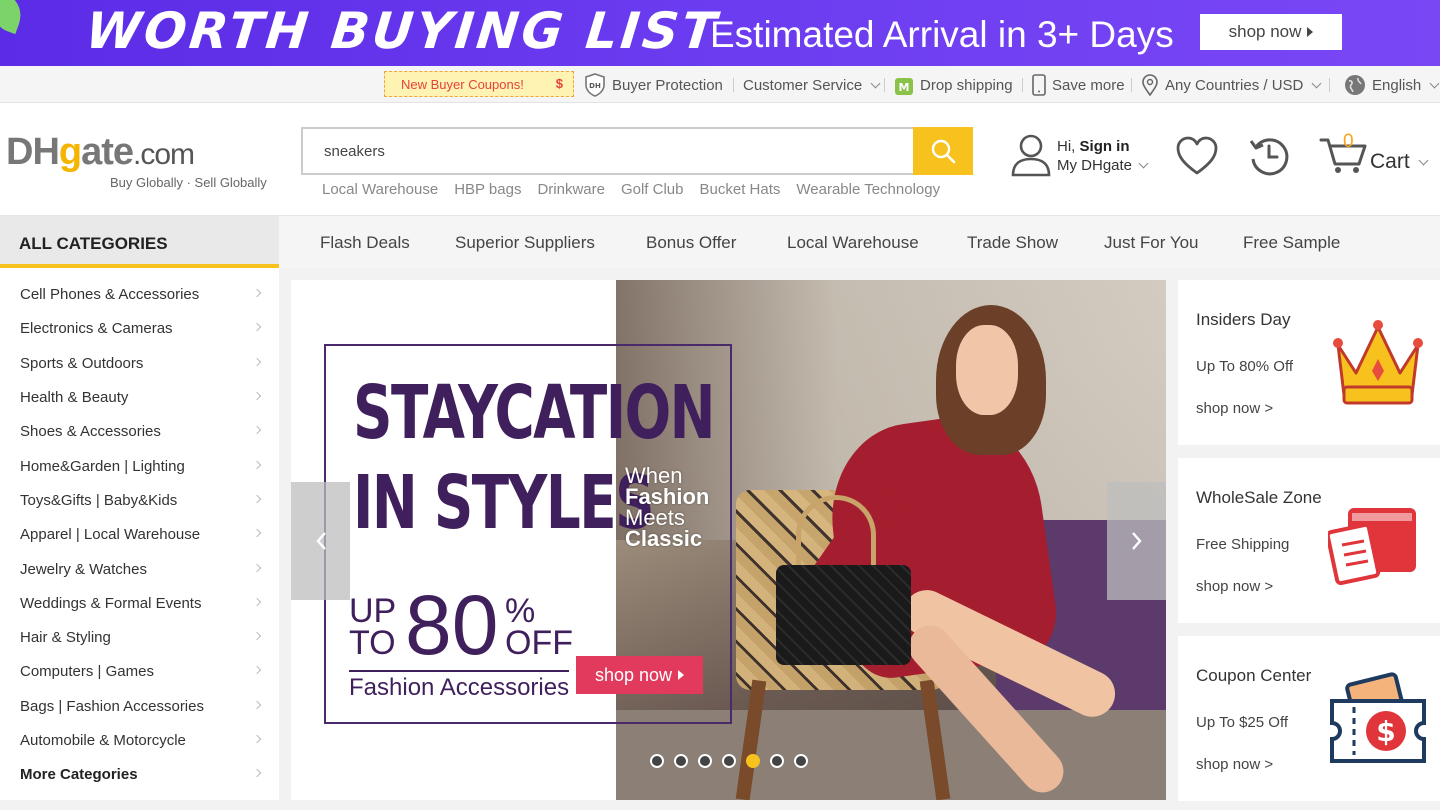 This screenshot has width=1440, height=810. I want to click on nav-just-for-you: Just For You, so click(1151, 243).